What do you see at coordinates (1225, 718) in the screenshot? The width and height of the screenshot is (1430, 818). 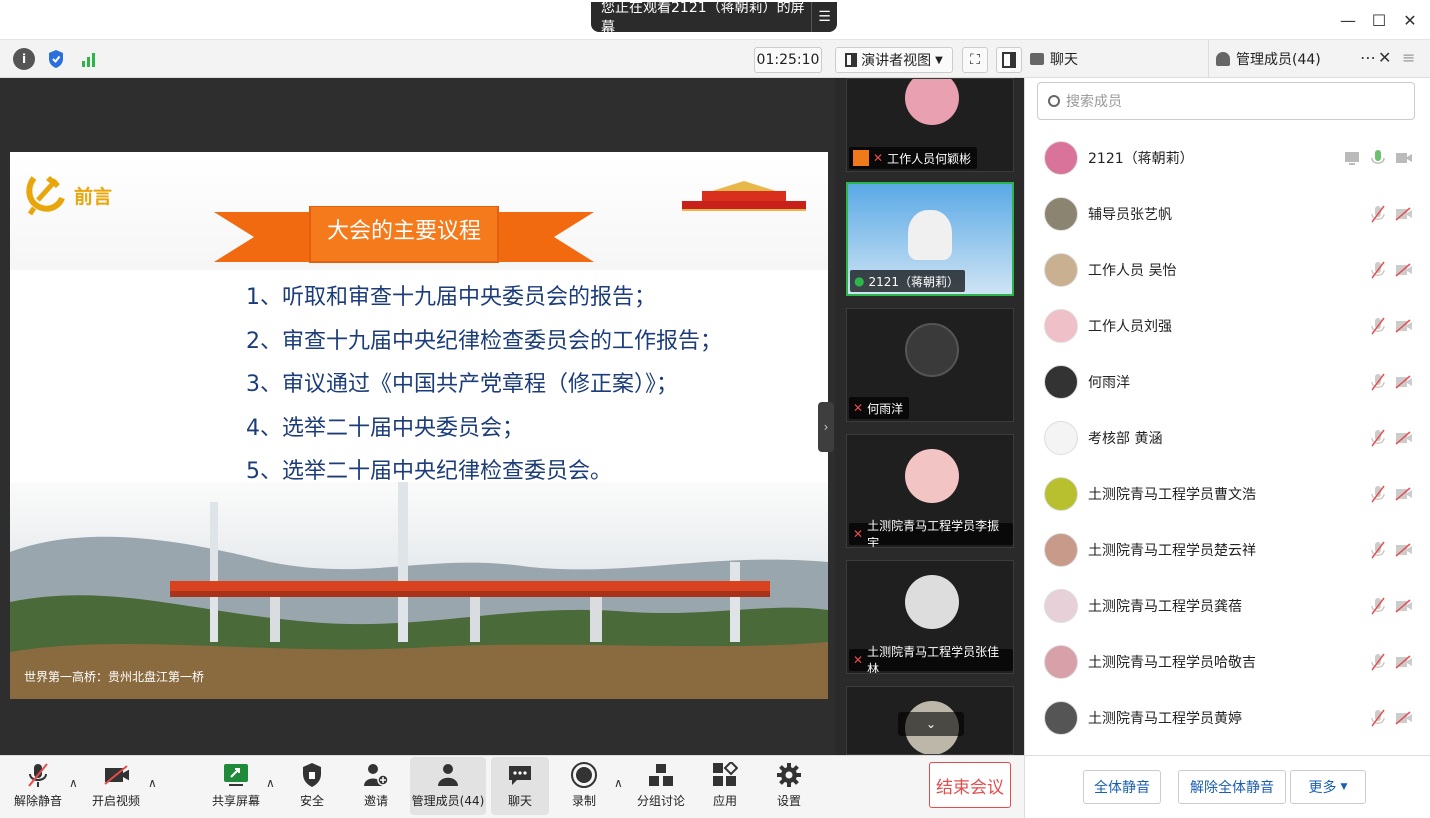 I see `member-row: 土测院青马工程学员黄婷` at bounding box center [1225, 718].